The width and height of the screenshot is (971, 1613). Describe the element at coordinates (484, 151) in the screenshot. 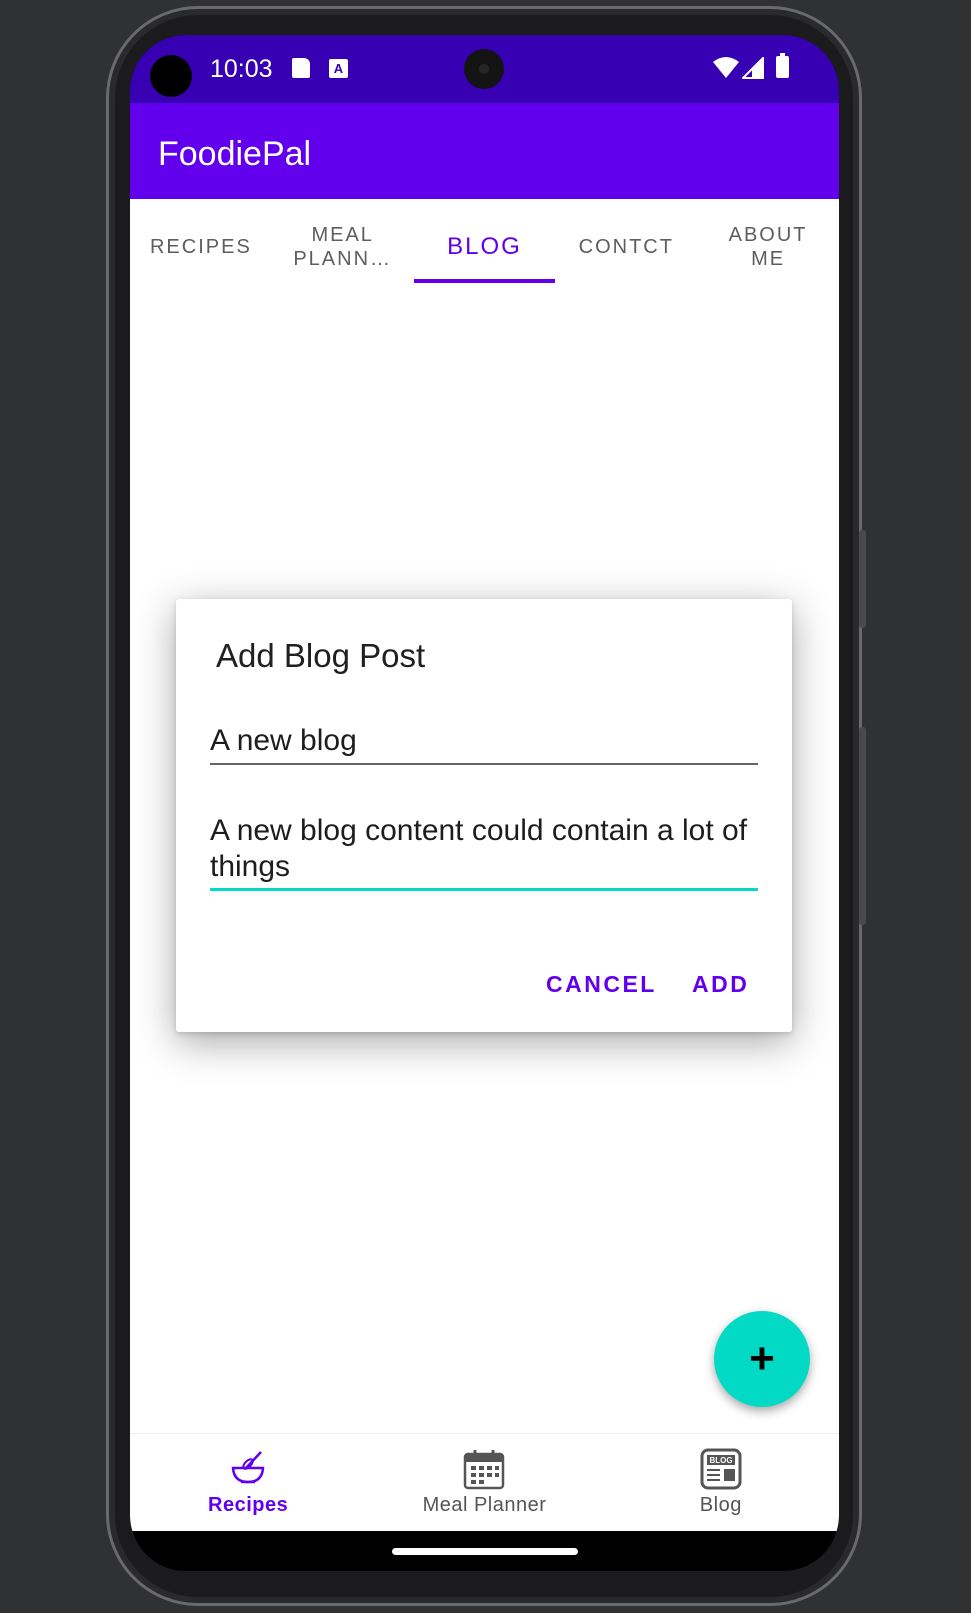

I see `app-bar: FoodiePal` at that location.